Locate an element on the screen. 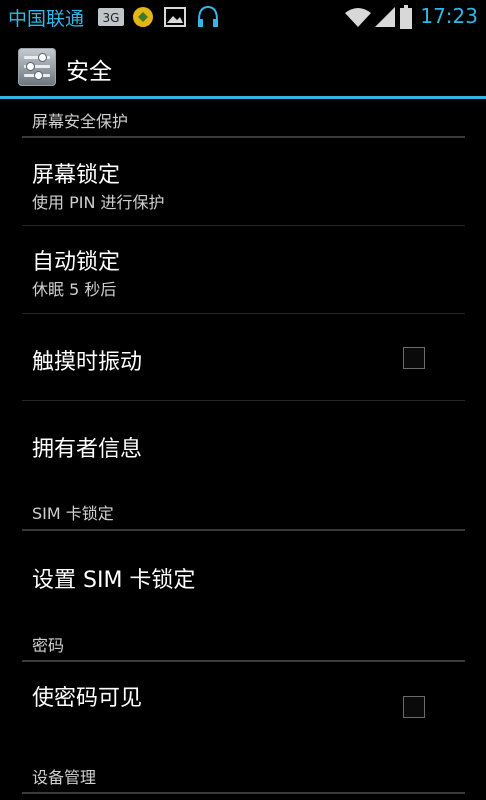 This screenshot has height=800, width=486. headset-icon is located at coordinates (208, 17).